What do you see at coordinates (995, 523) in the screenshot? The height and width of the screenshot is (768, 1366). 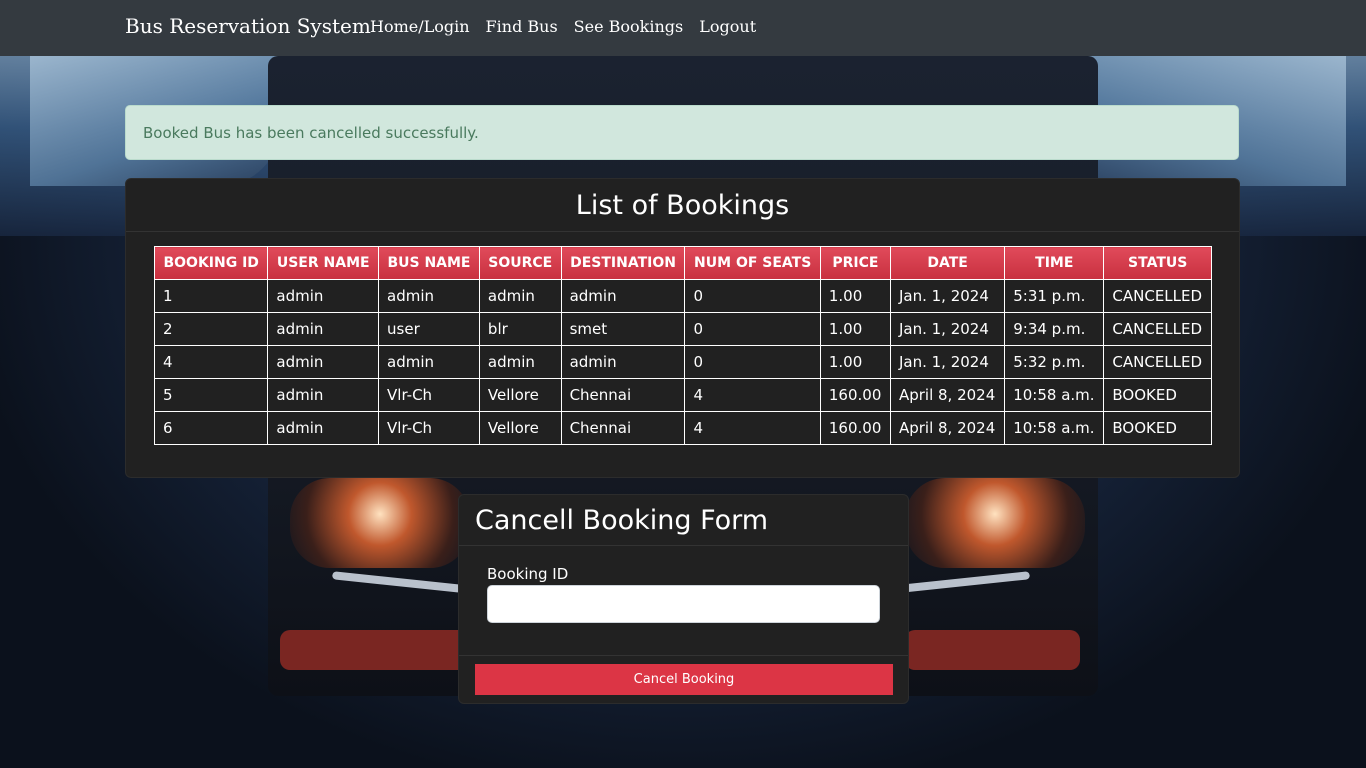 I see `headlight-right` at bounding box center [995, 523].